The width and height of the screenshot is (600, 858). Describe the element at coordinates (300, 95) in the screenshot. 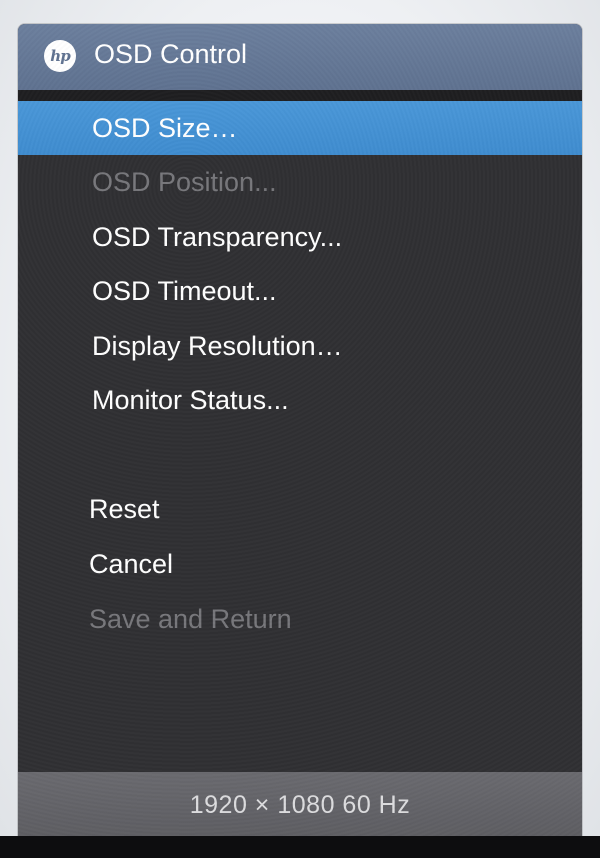

I see `header-divider` at that location.